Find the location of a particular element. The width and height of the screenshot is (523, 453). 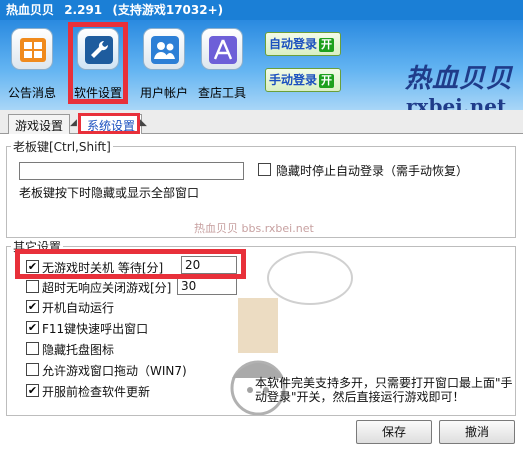

shop-tool-label: 查店工具 is located at coordinates (221, 93).